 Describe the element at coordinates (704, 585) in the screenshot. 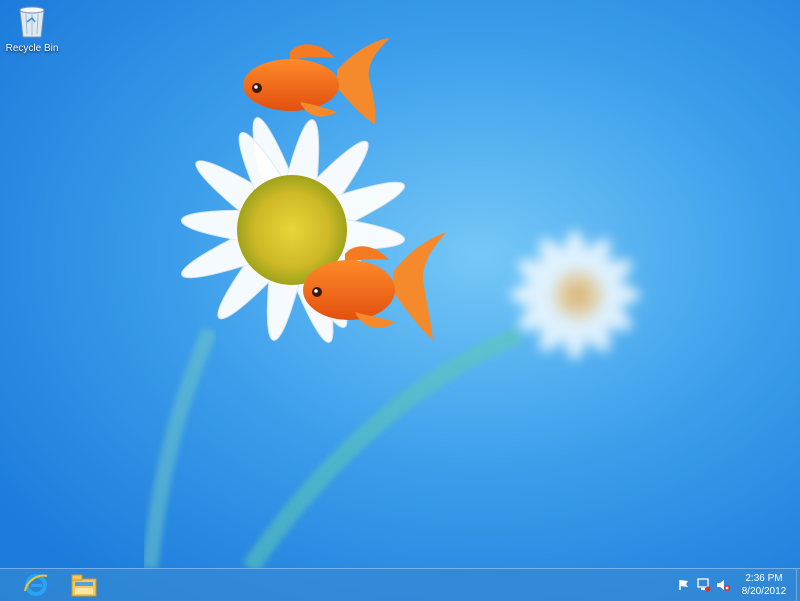

I see `network-icon` at that location.